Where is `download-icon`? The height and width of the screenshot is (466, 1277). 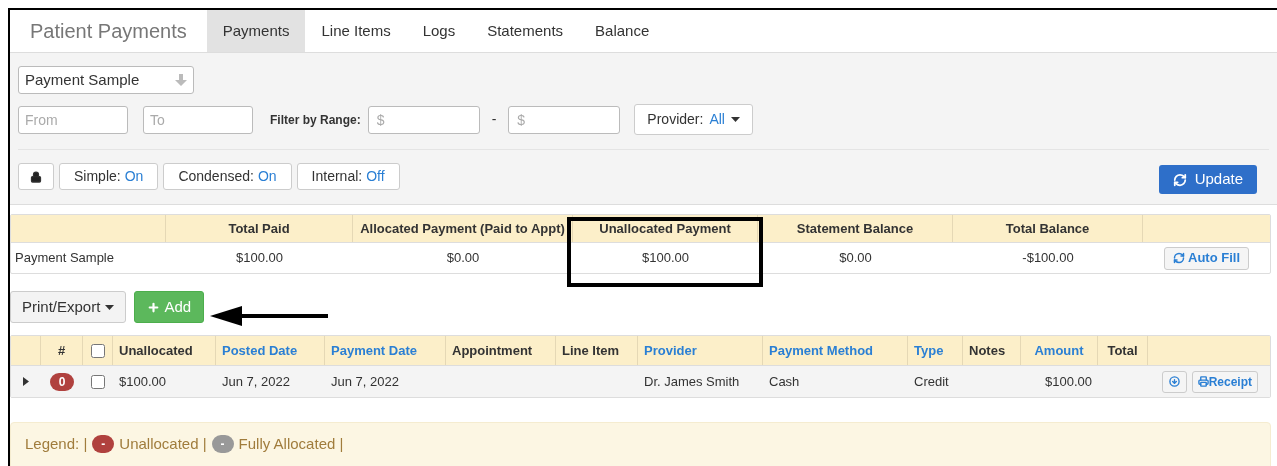 download-icon is located at coordinates (1174, 381).